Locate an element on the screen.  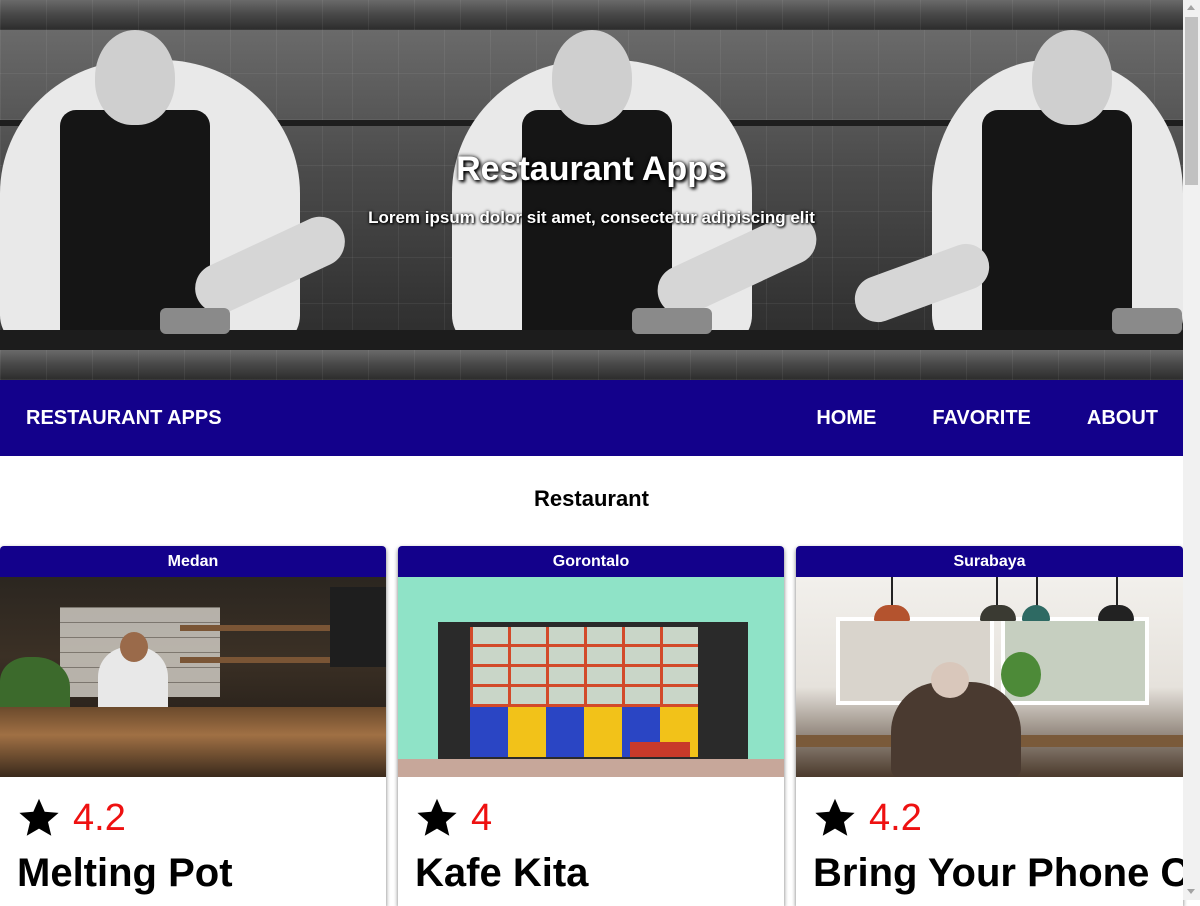
restaurant-card: Surabaya 4.2 Bring Your Phone Cafe is located at coordinates (989, 726).